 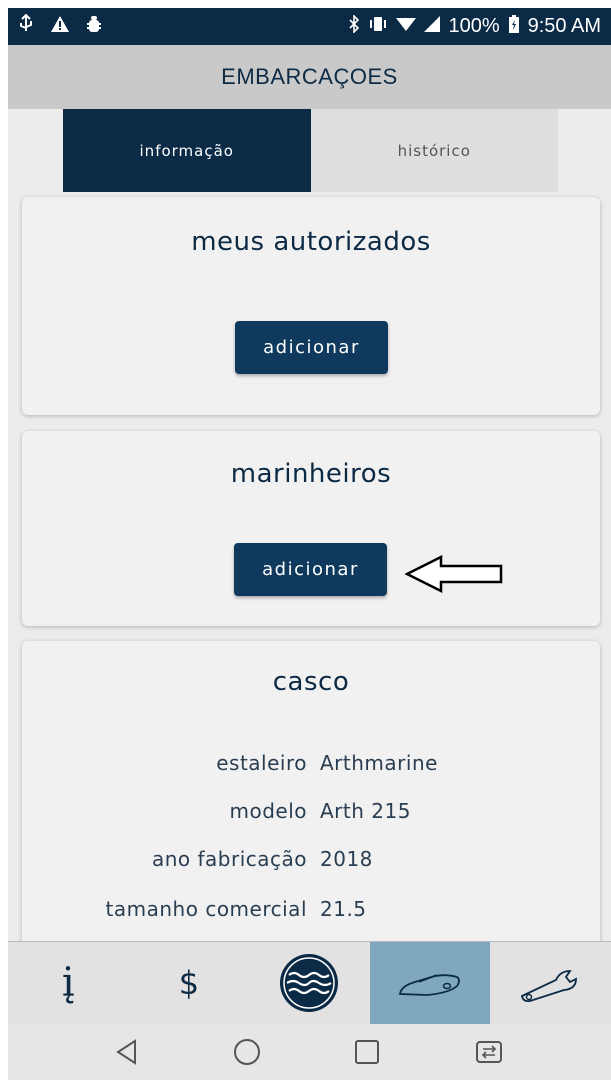 What do you see at coordinates (311, 242) in the screenshot?
I see `authorized-card-title: meus autorizados` at bounding box center [311, 242].